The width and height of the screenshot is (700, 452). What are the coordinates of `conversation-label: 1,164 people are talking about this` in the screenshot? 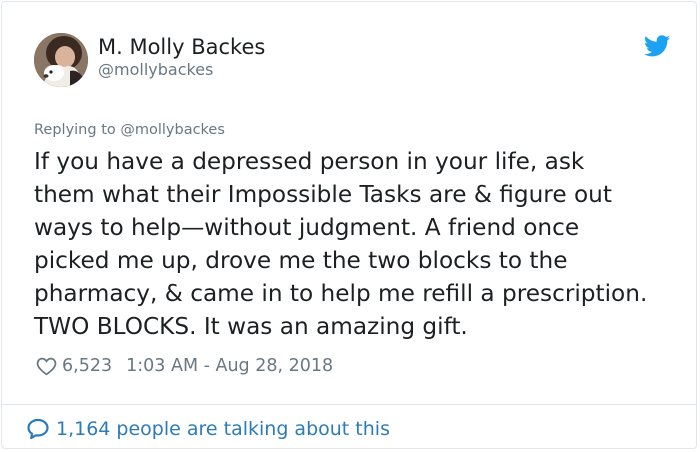 It's located at (223, 429).